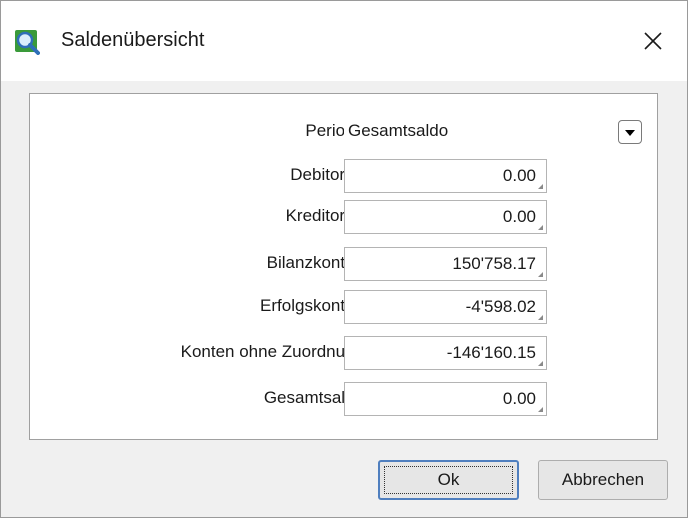 This screenshot has width=688, height=518. What do you see at coordinates (445, 217) in the screenshot?
I see `kreditoren-field: 0.00` at bounding box center [445, 217].